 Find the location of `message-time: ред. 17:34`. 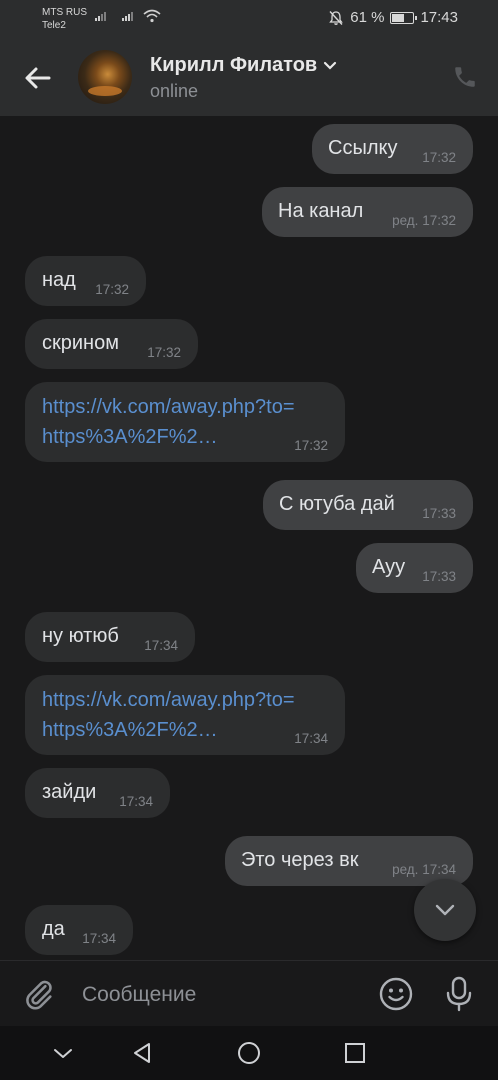

message-time: ред. 17:34 is located at coordinates (424, 869).